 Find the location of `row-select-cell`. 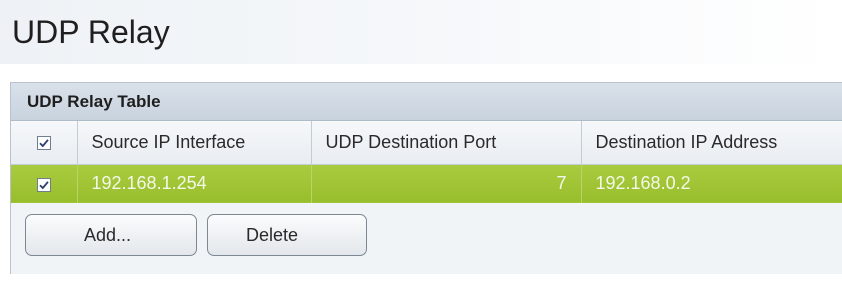

row-select-cell is located at coordinates (44, 183).